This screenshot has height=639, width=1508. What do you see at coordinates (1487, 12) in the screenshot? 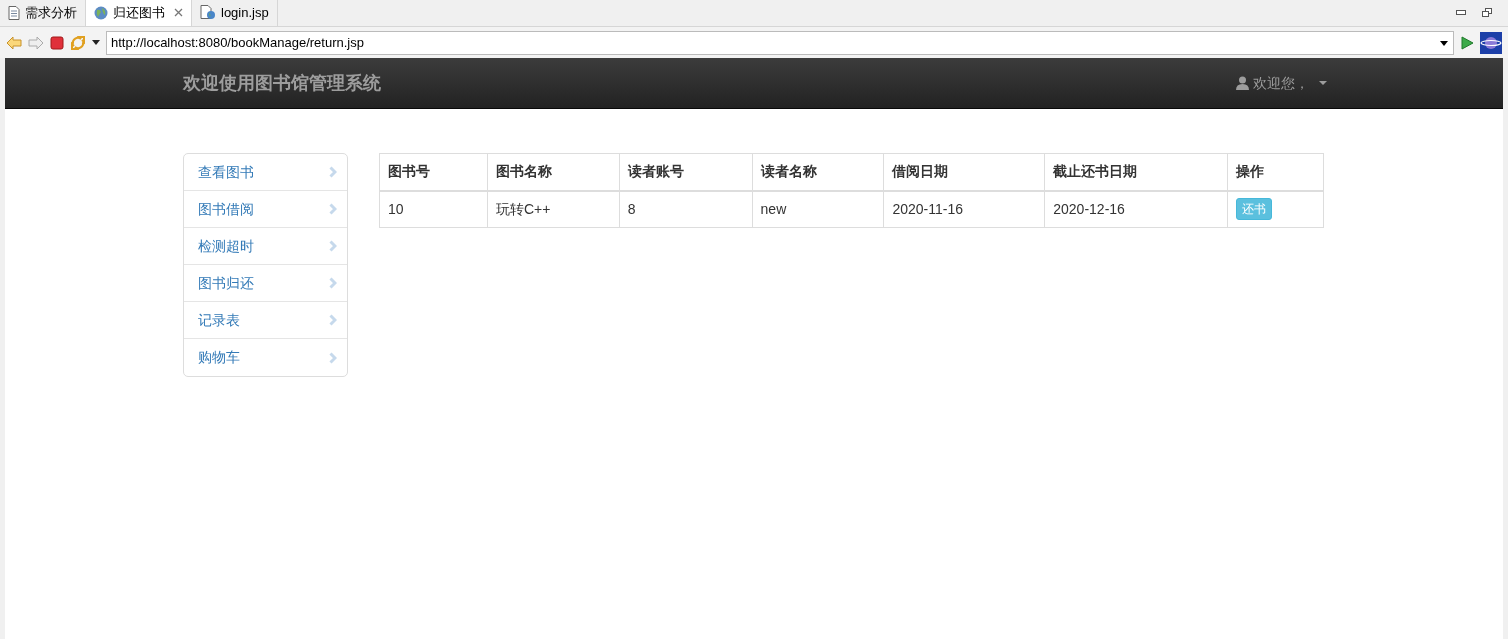
I see `restore-icon` at bounding box center [1487, 12].